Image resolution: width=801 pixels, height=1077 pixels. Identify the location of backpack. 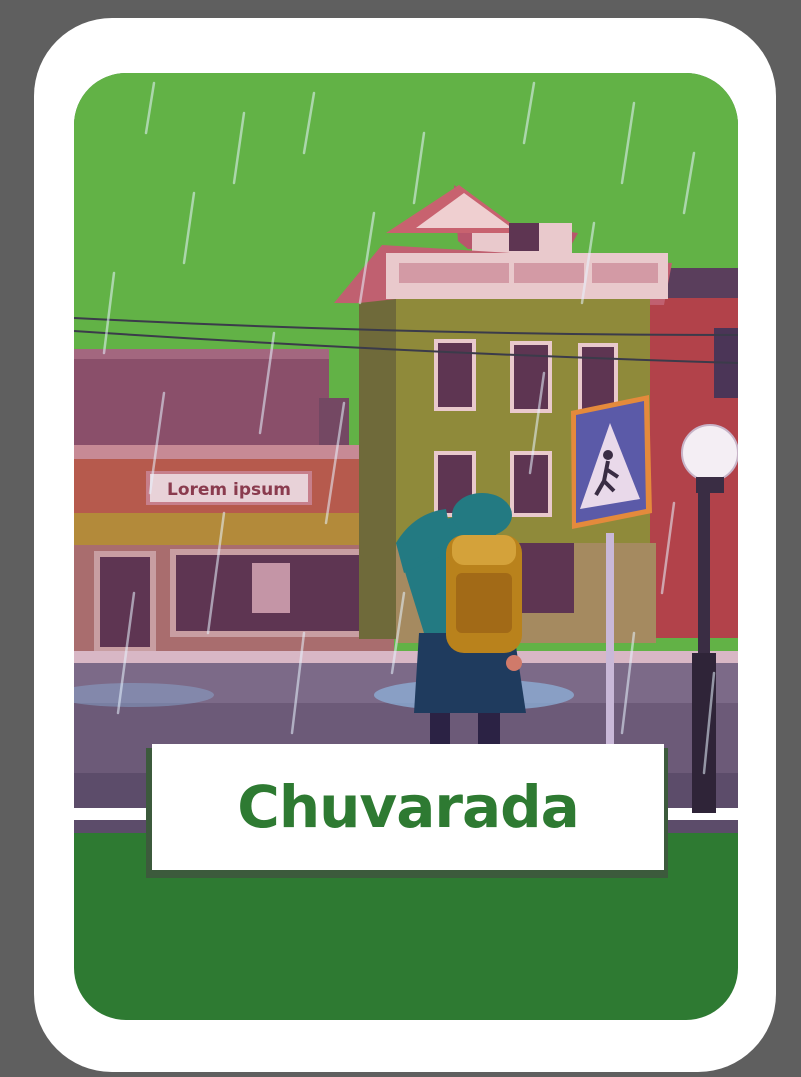
(484, 594).